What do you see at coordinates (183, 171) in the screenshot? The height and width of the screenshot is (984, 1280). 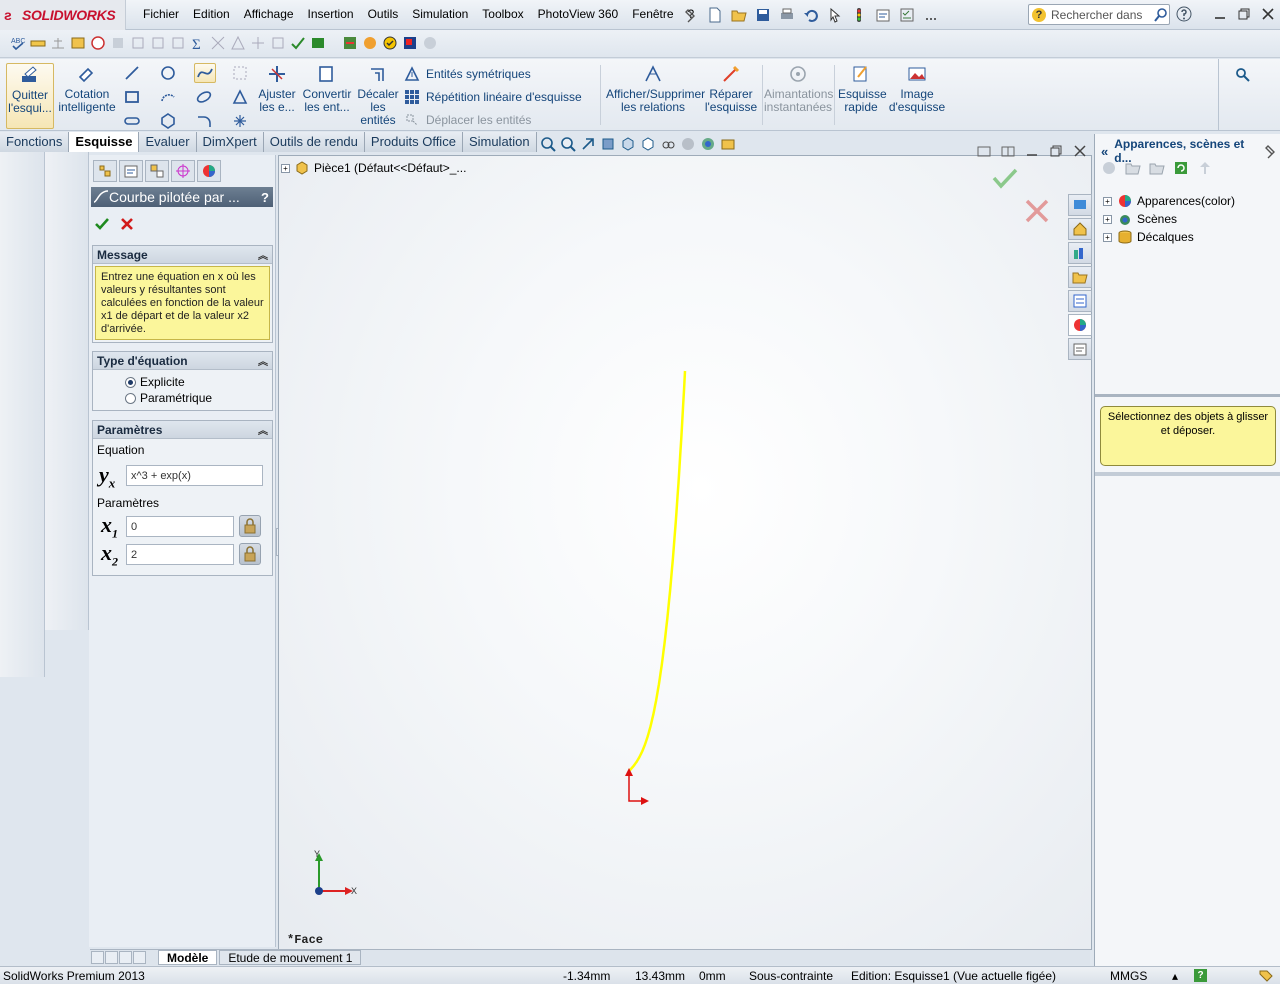 I see `dimxpert-manager-tab` at bounding box center [183, 171].